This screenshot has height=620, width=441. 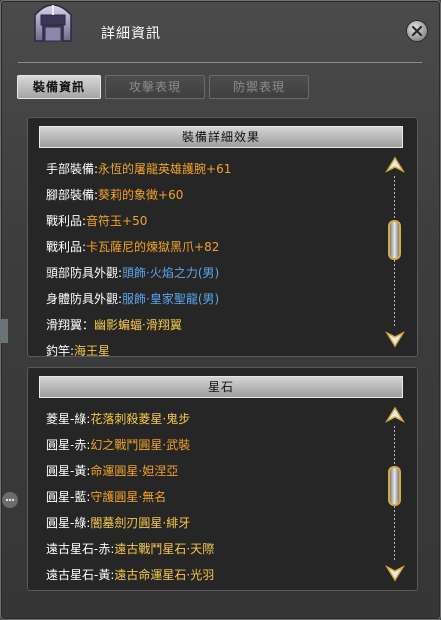 I want to click on item-value: 闇墓劍刃圓星·緋牙, so click(x=140, y=523).